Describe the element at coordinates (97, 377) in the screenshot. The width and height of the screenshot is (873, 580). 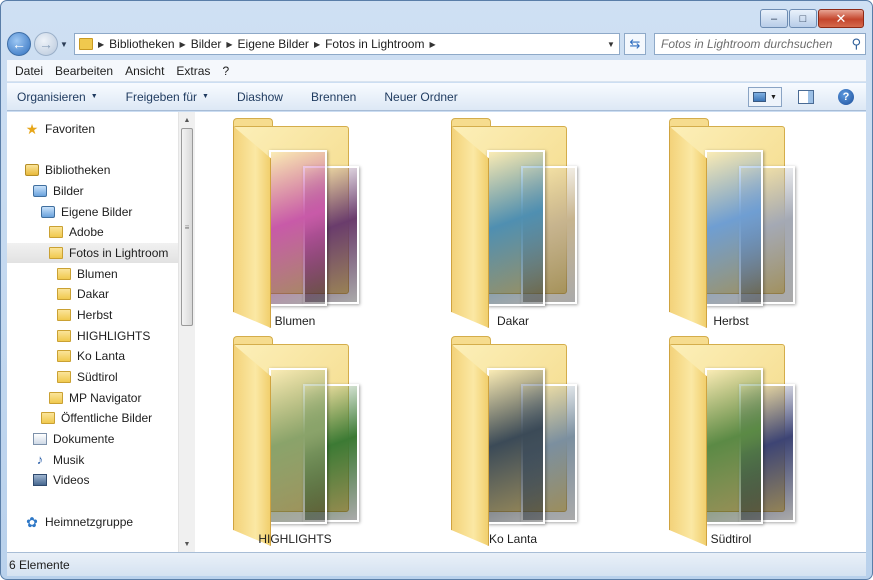
I see `nav-label: Südtirol` at that location.